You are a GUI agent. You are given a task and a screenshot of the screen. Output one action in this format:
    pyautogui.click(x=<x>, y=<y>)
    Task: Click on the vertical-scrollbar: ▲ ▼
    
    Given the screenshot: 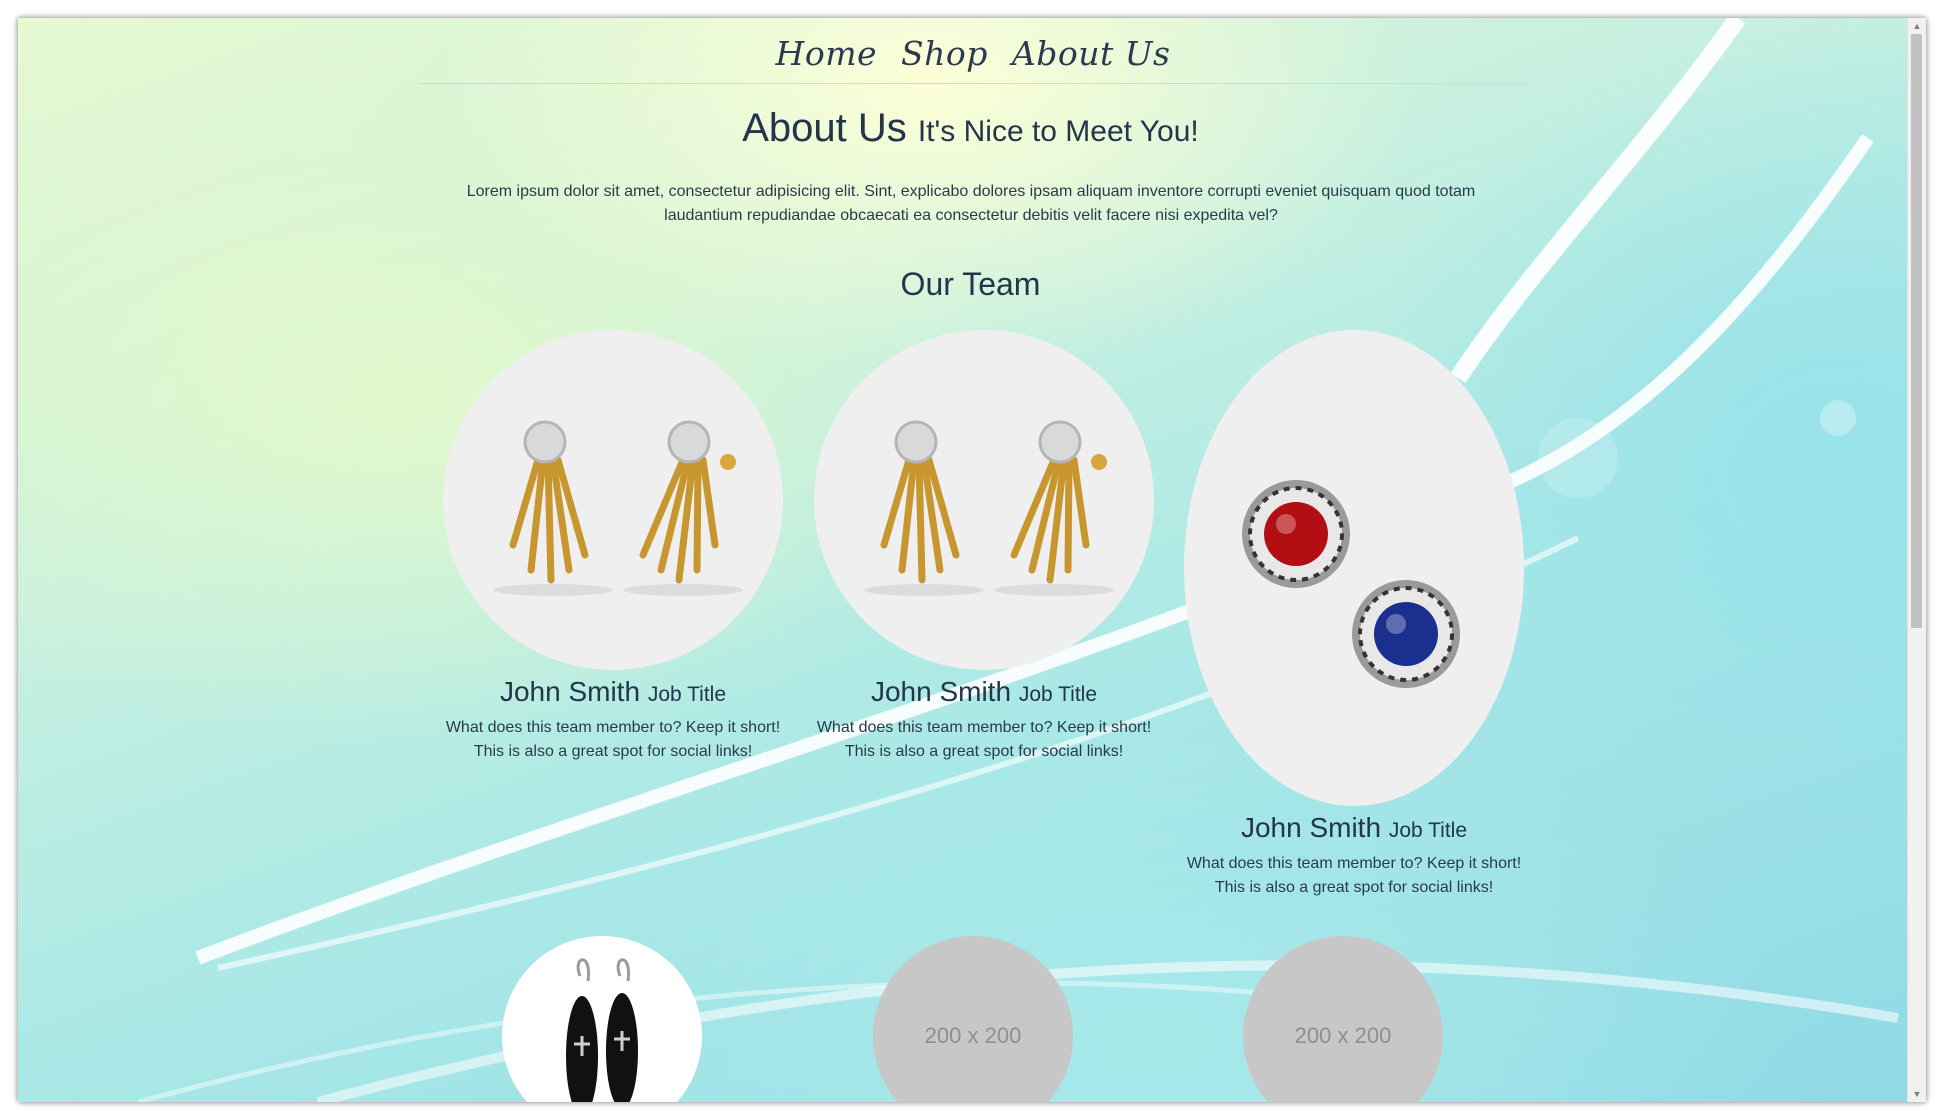 What is the action you would take?
    pyautogui.click(x=1916, y=560)
    